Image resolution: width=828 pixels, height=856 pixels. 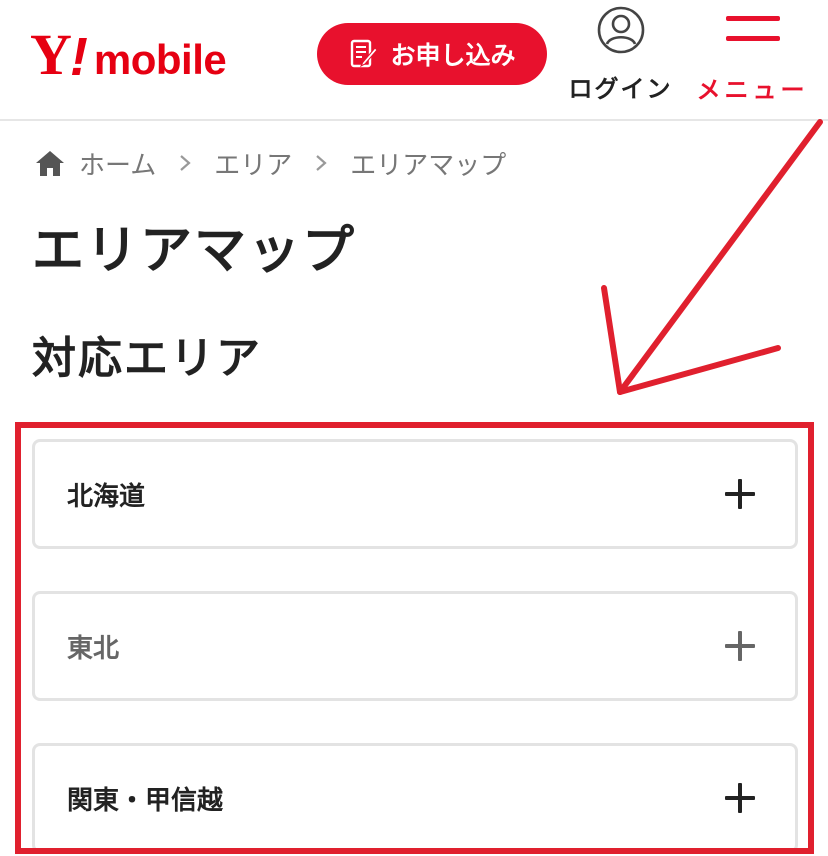 What do you see at coordinates (93, 648) in the screenshot?
I see `accordion-label: 東北` at bounding box center [93, 648].